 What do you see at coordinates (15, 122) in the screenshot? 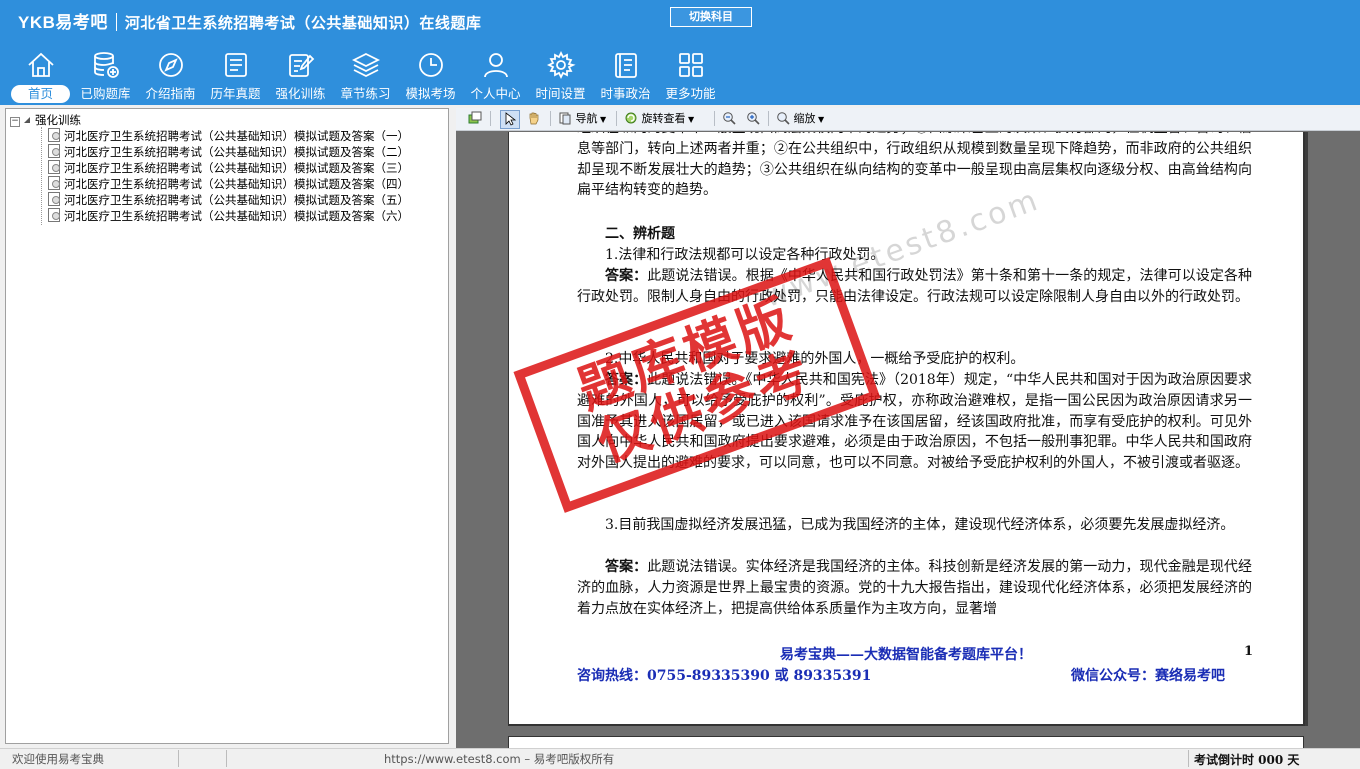
I see `collapse-icon: −` at bounding box center [15, 122].